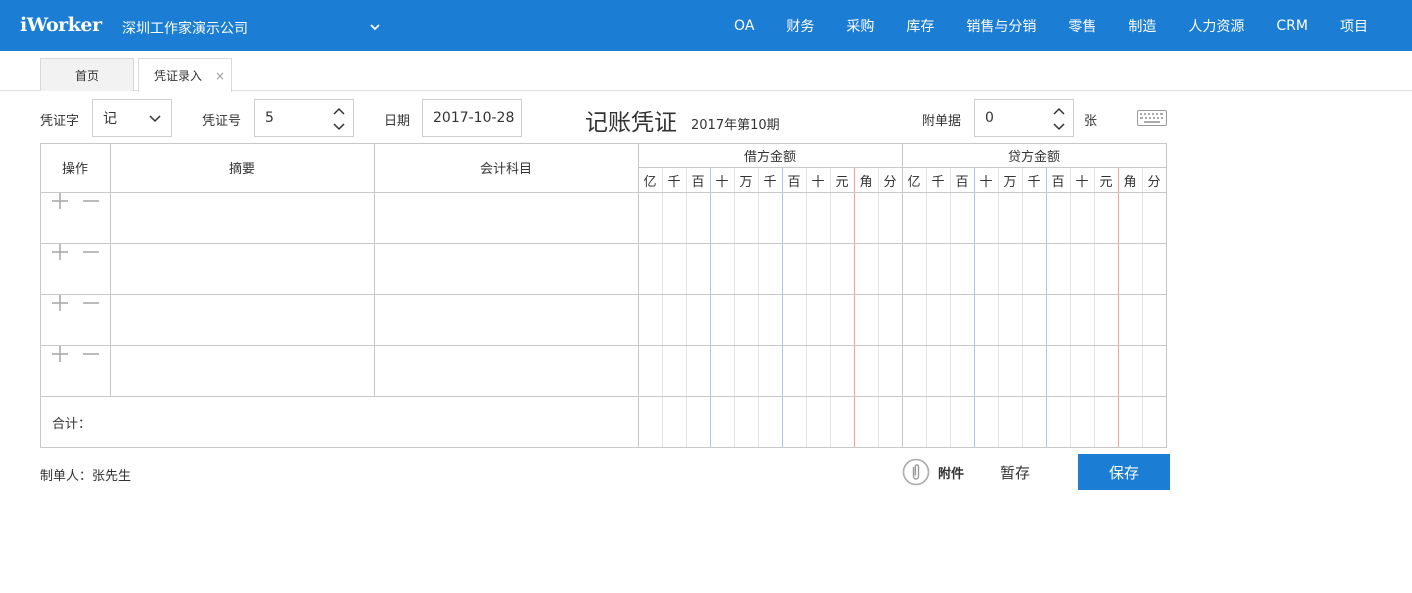 The image size is (1412, 593). I want to click on voucher-title: 记账凭证, so click(631, 123).